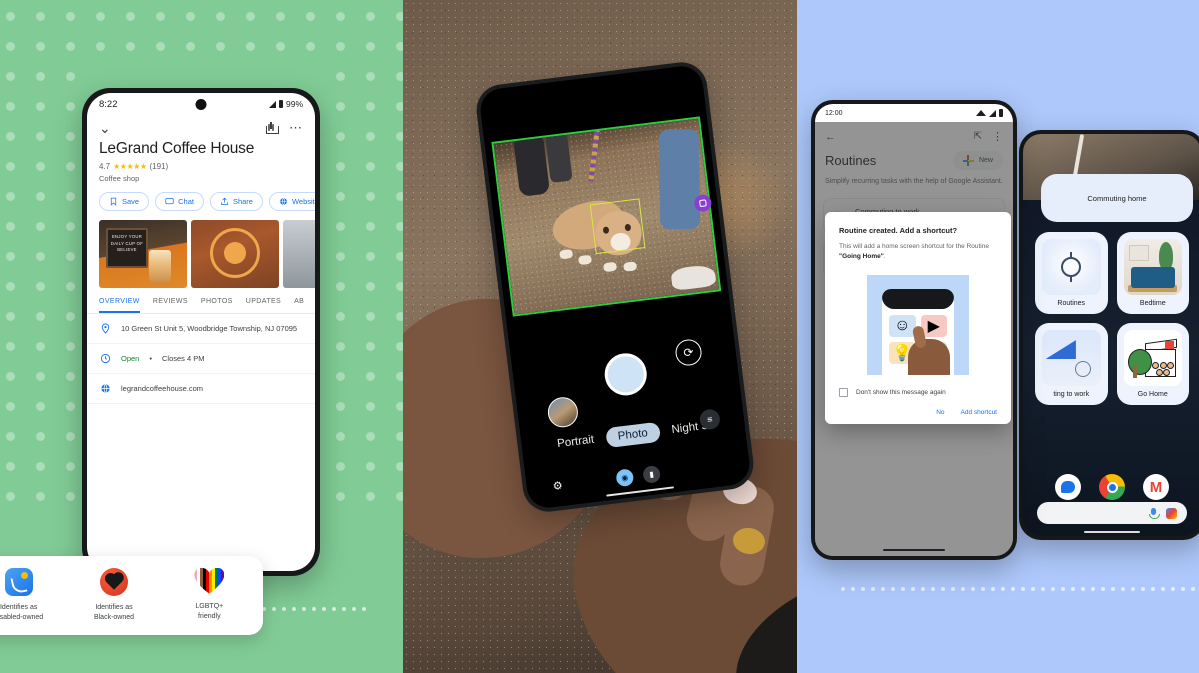 The width and height of the screenshot is (1199, 673). I want to click on save-label: Save, so click(131, 201).